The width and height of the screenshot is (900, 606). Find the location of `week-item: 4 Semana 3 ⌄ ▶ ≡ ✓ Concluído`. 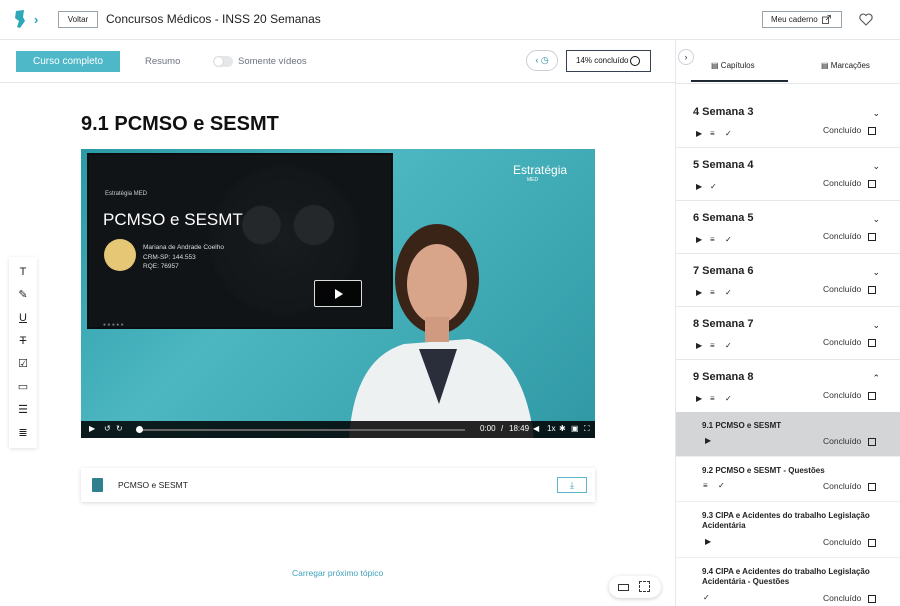

week-item: 4 Semana 3 ⌄ ▶ ≡ ✓ Concluído is located at coordinates (788, 121).